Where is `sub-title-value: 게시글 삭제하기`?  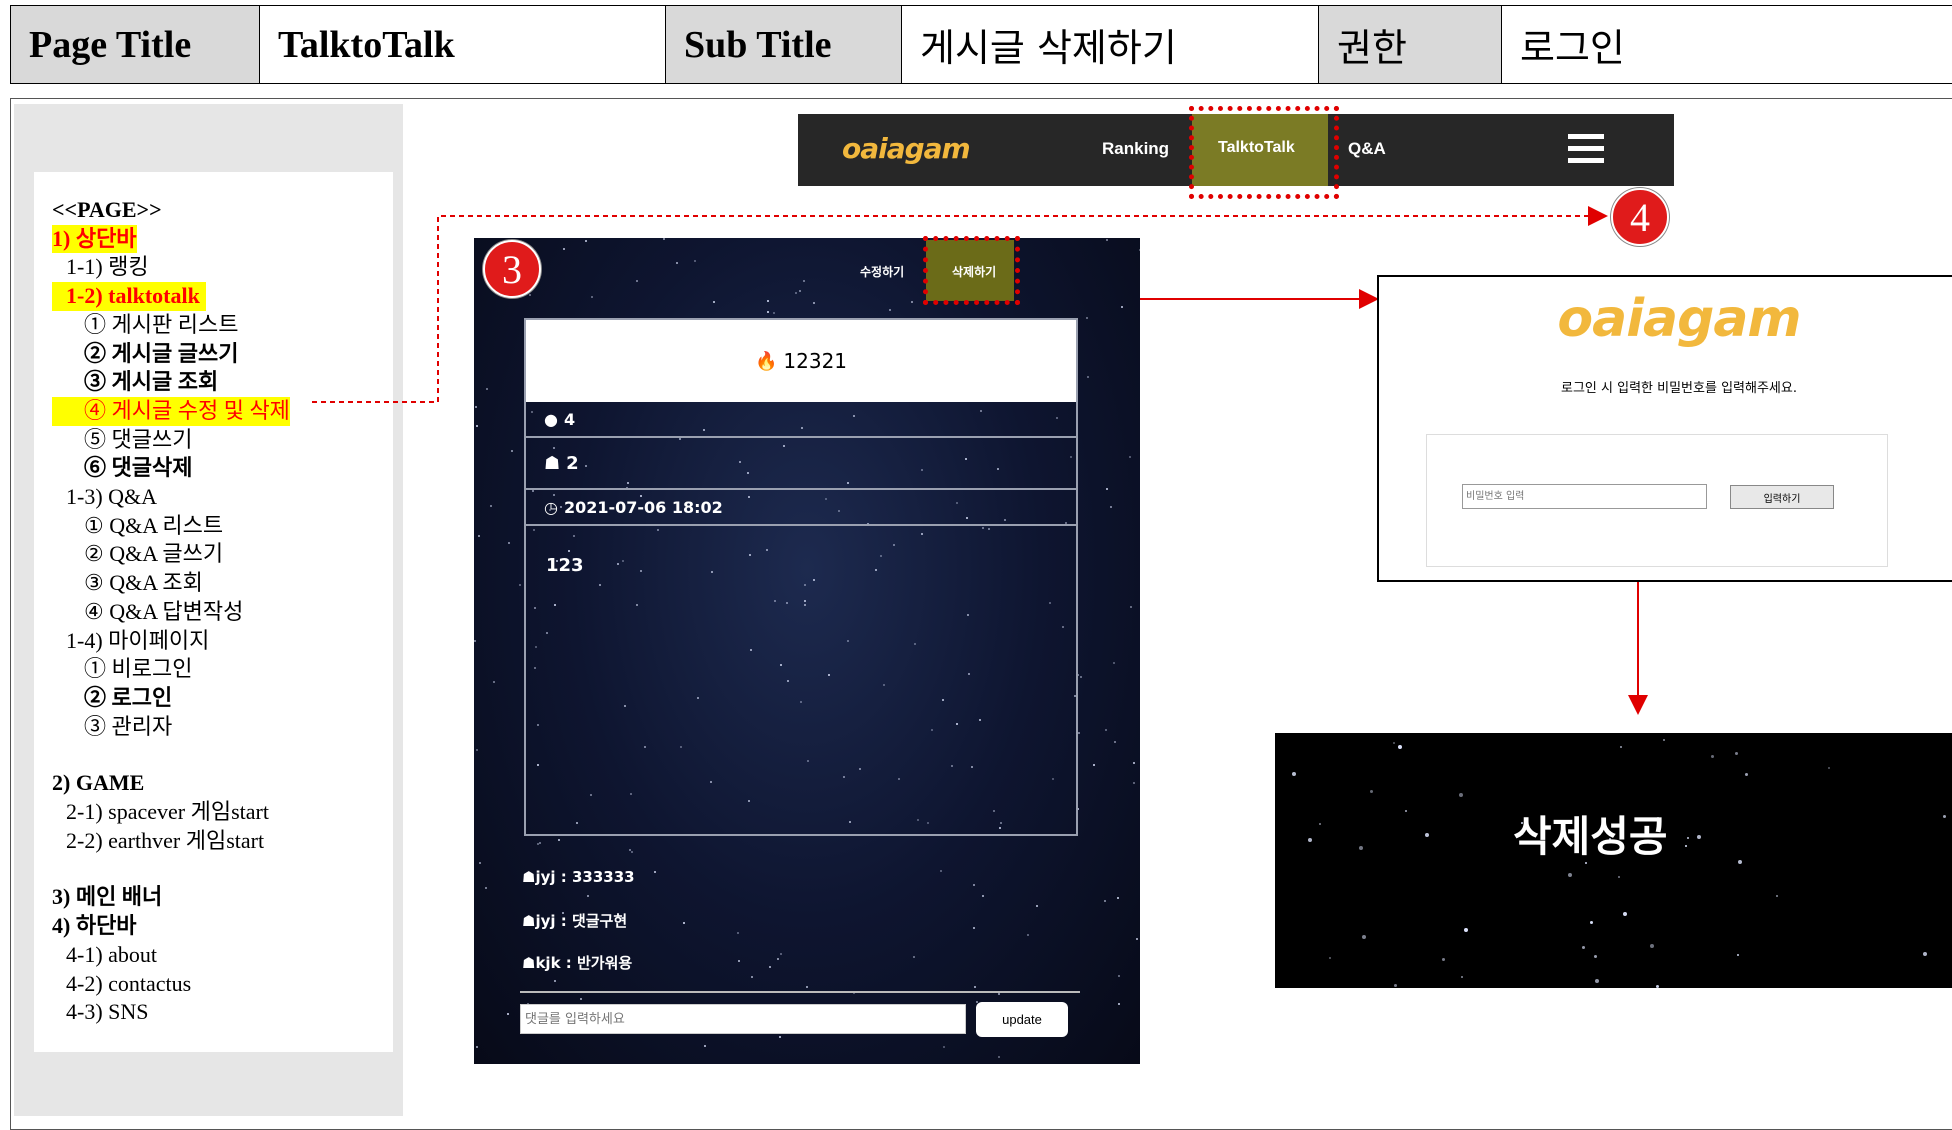 sub-title-value: 게시글 삭제하기 is located at coordinates (1110, 44).